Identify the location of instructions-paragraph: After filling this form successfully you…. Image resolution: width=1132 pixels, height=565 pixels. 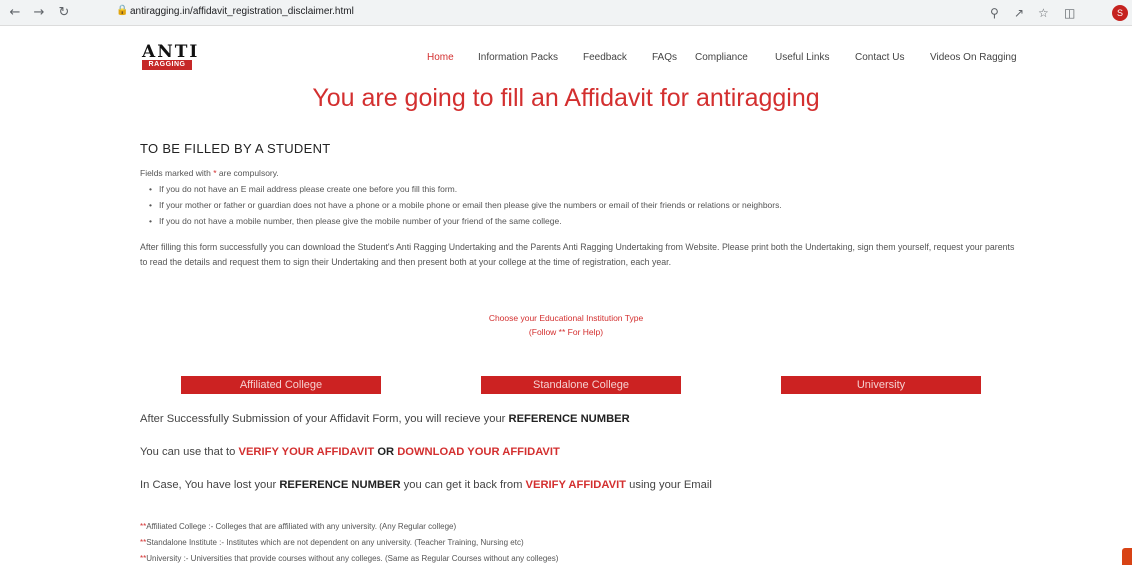
(577, 254).